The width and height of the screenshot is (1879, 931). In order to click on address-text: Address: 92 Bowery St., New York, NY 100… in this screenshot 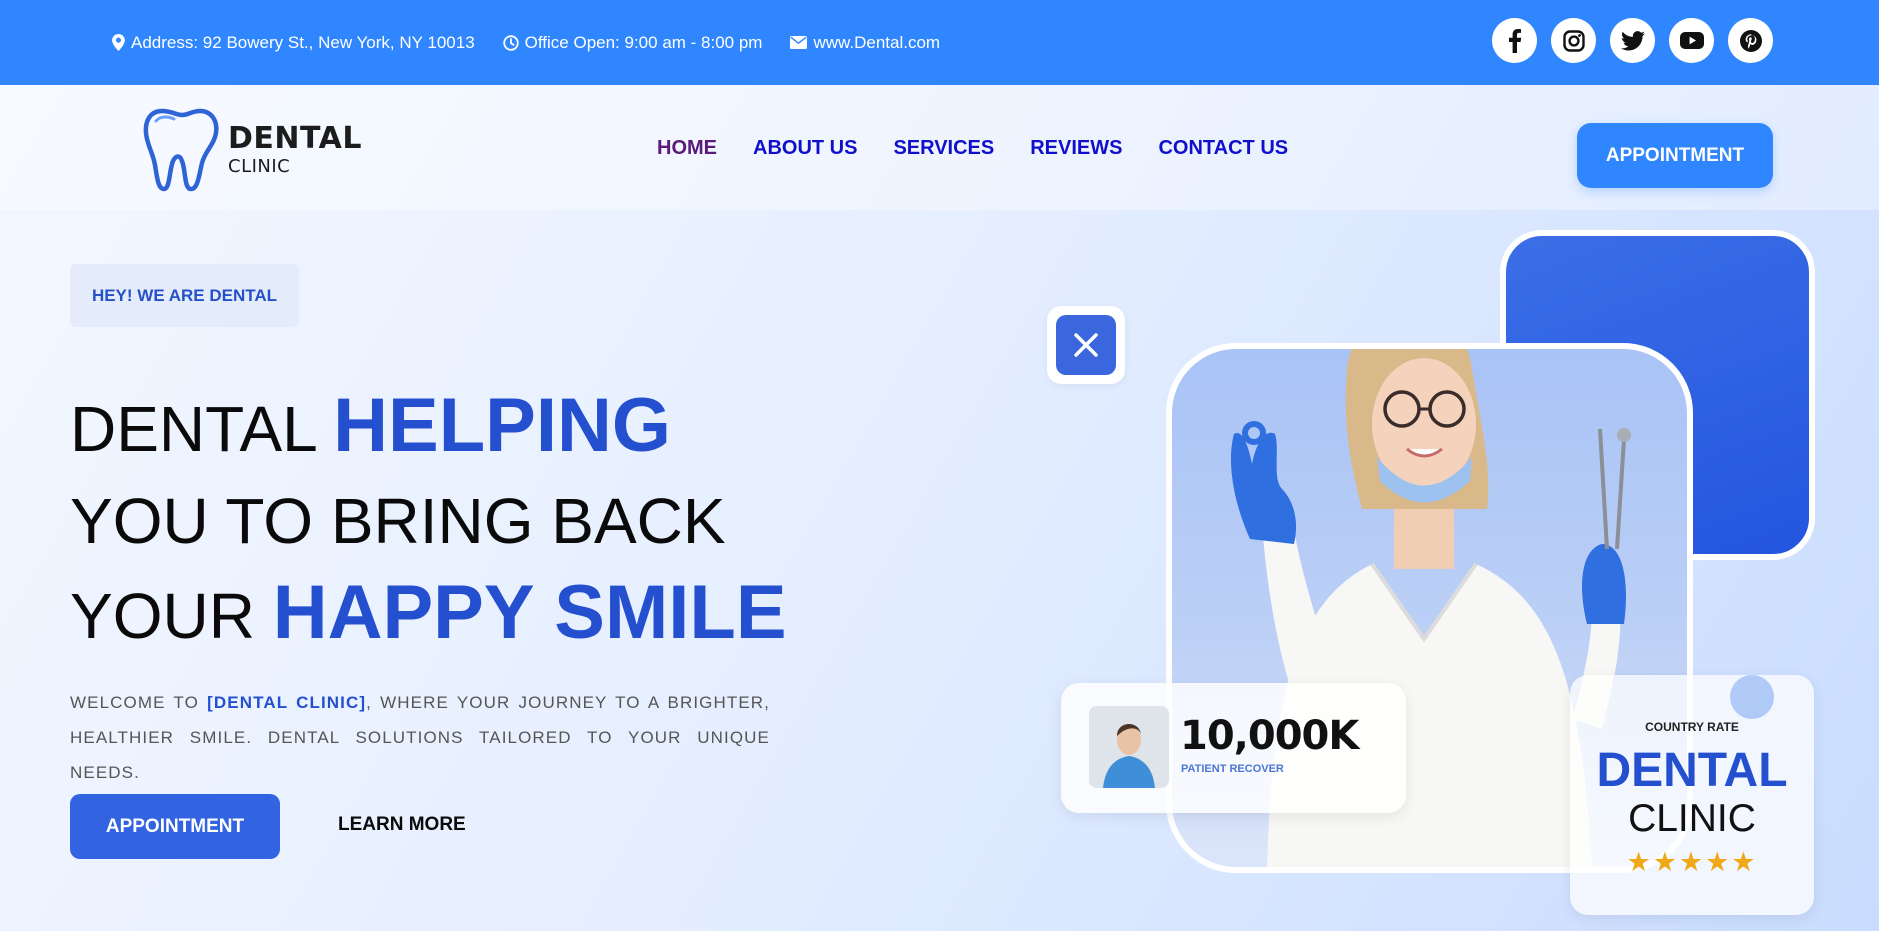, I will do `click(303, 42)`.